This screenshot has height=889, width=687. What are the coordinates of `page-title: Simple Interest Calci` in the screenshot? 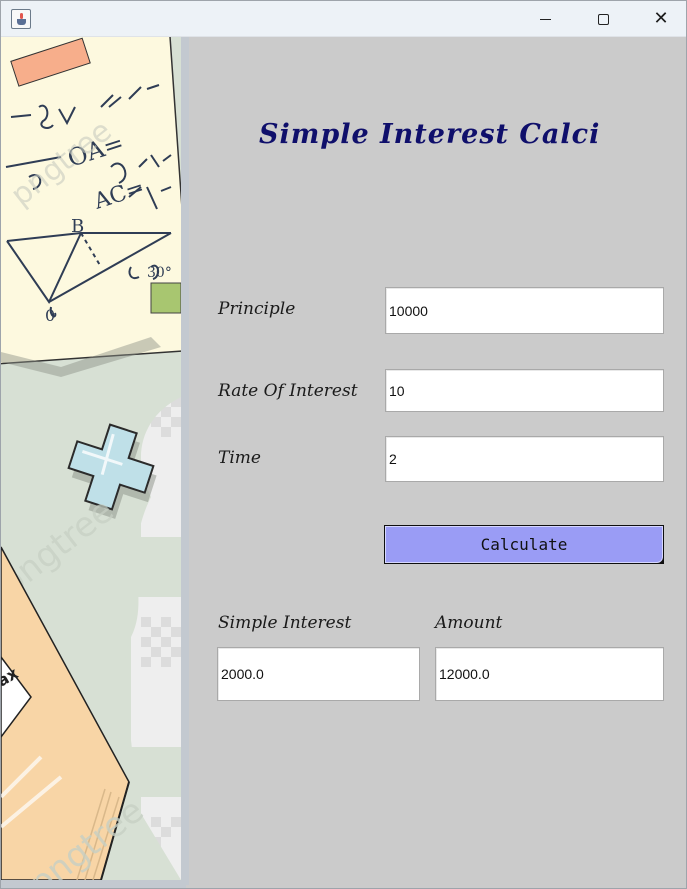 It's located at (430, 134).